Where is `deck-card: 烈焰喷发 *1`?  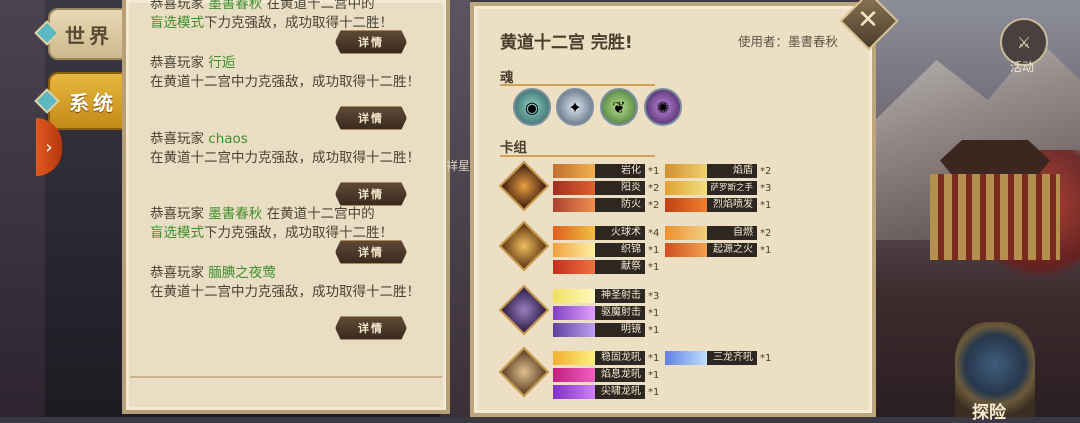 deck-card: 烈焰喷发 *1 is located at coordinates (718, 205).